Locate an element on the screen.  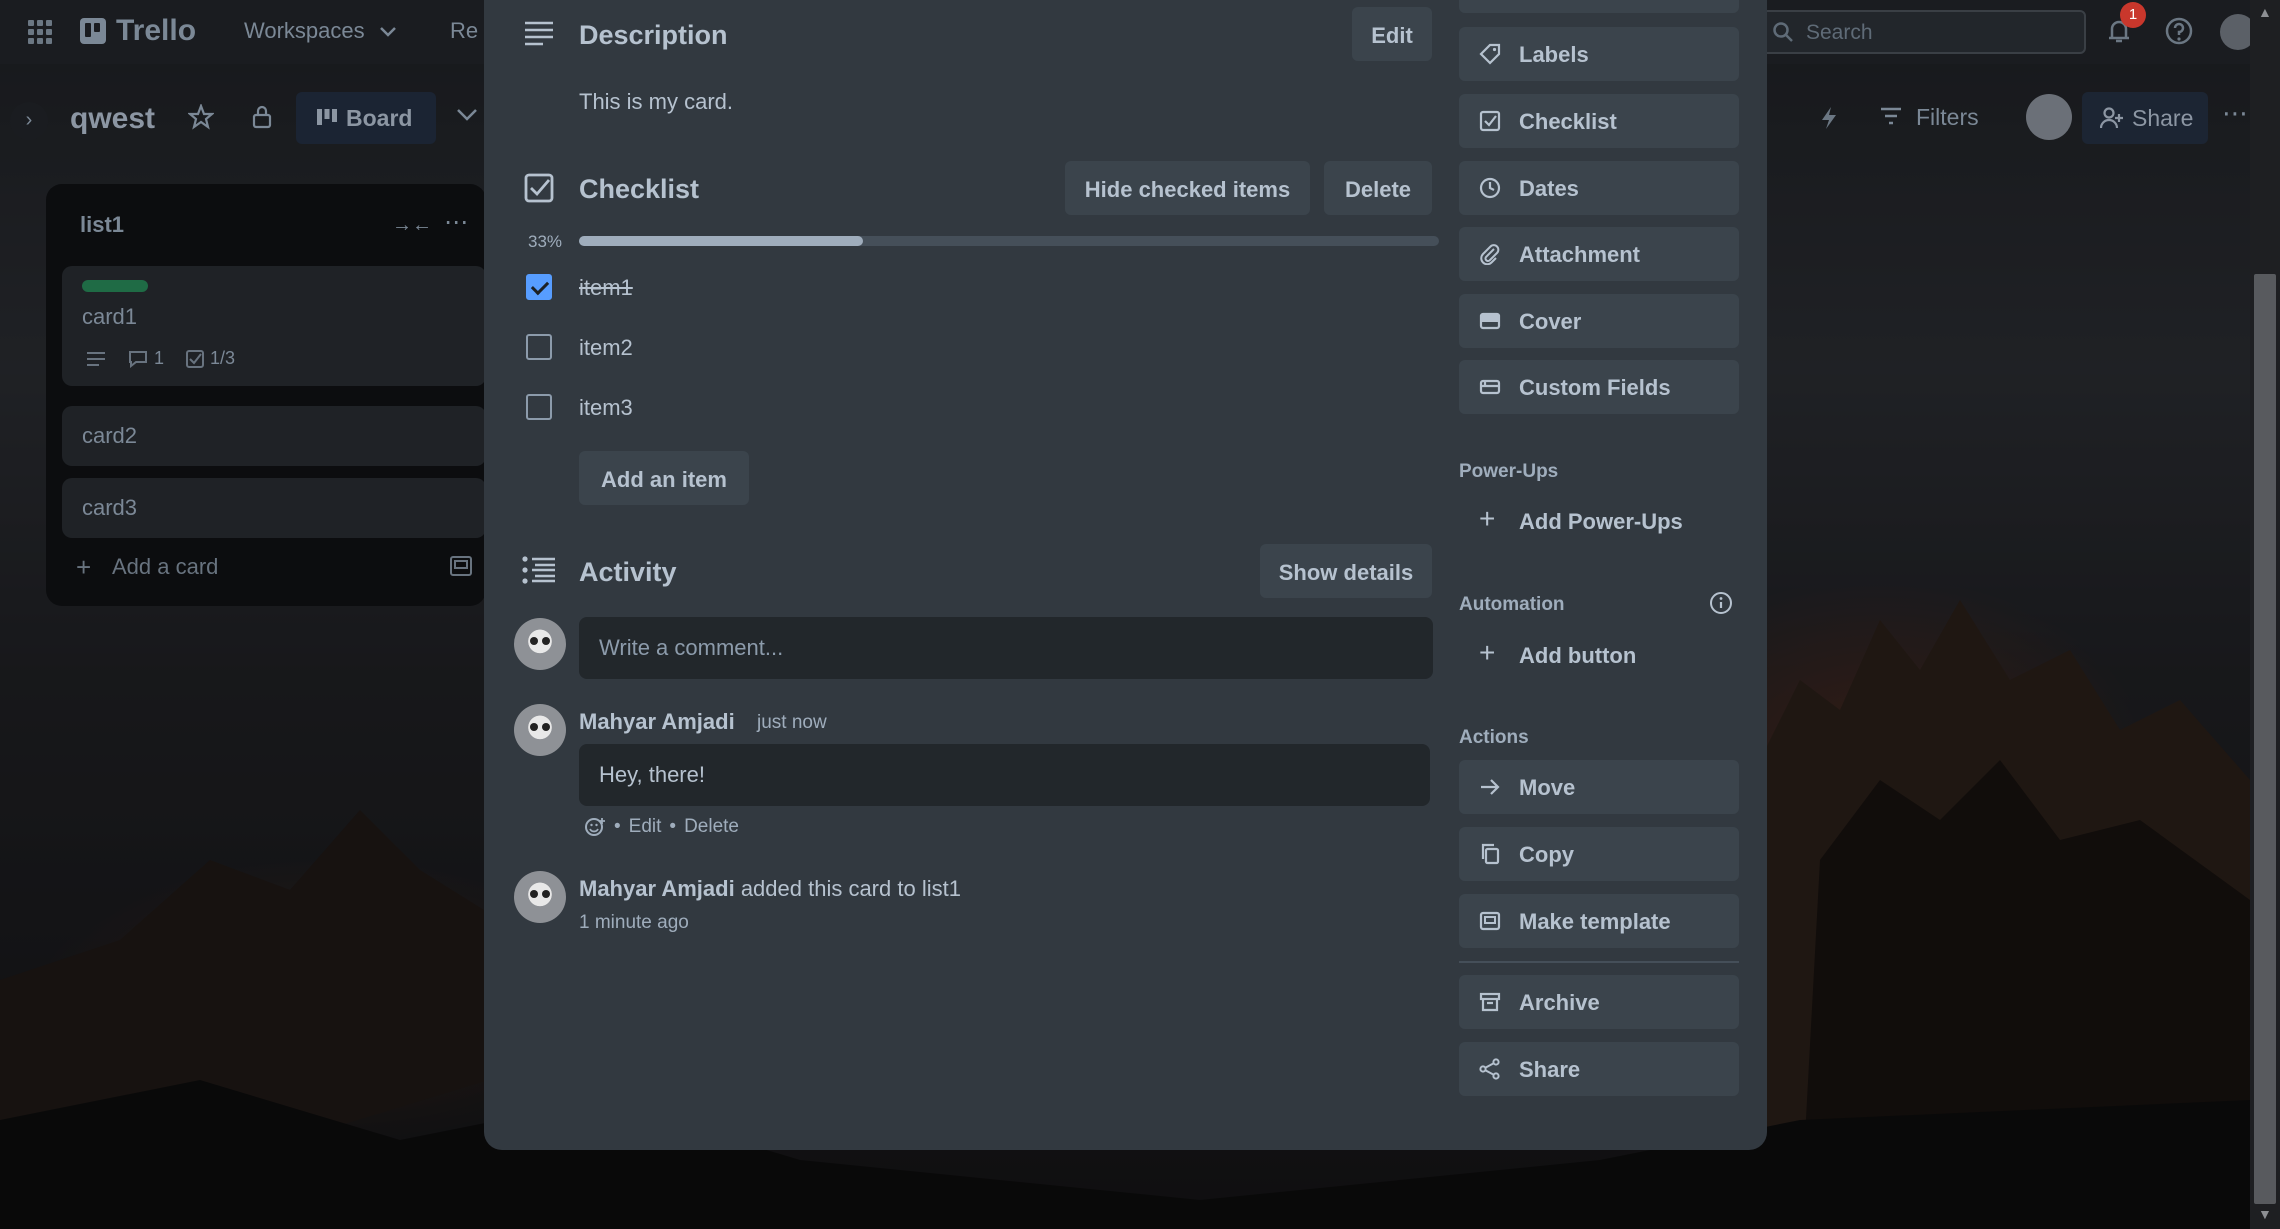
automation-heading: Automation is located at coordinates (1512, 604).